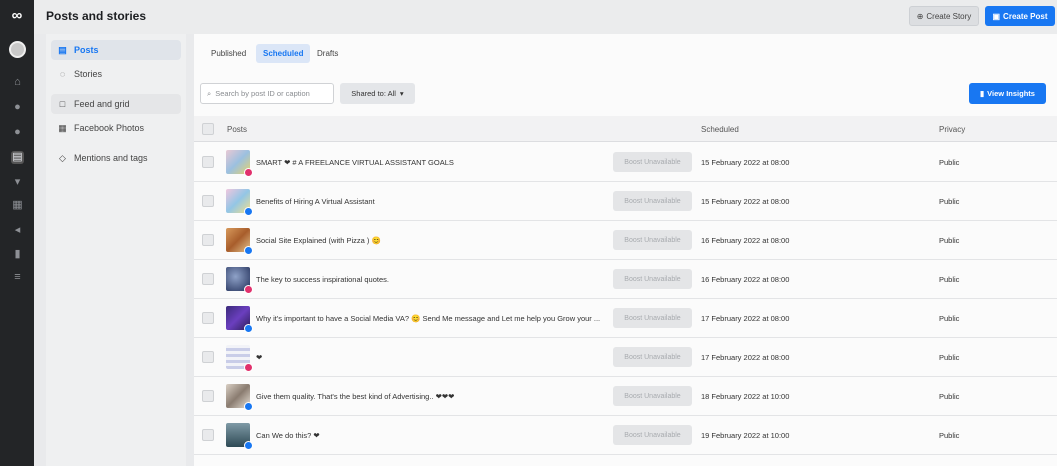  I want to click on tab-scheduled: Scheduled, so click(283, 53).